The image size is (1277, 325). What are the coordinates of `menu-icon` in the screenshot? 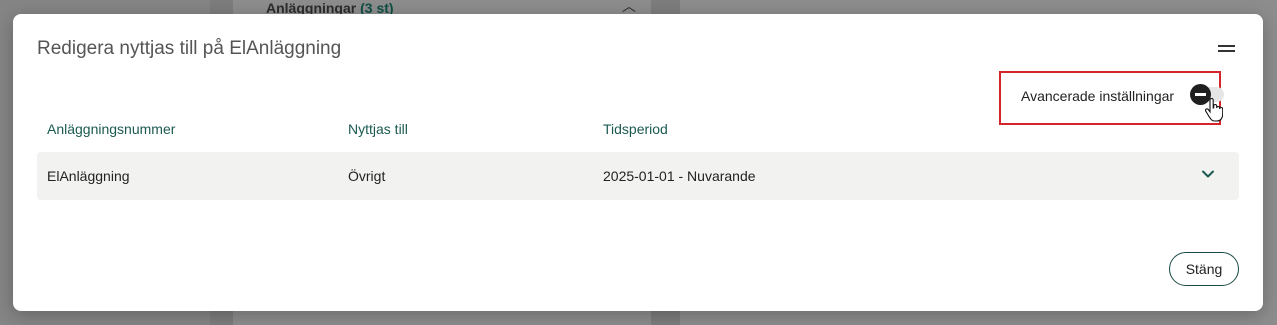 It's located at (1226, 49).